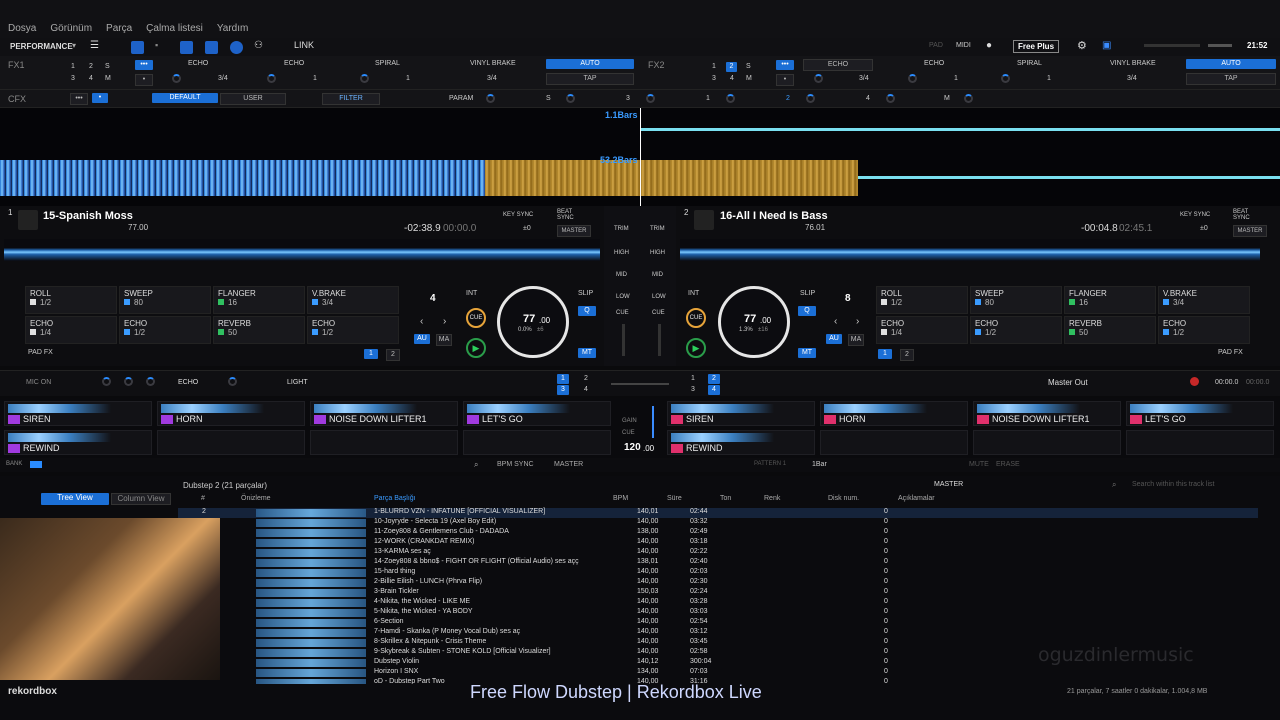 This screenshot has height=720, width=1280. I want to click on mode-selector: PERFORMANCE, so click(41, 46).